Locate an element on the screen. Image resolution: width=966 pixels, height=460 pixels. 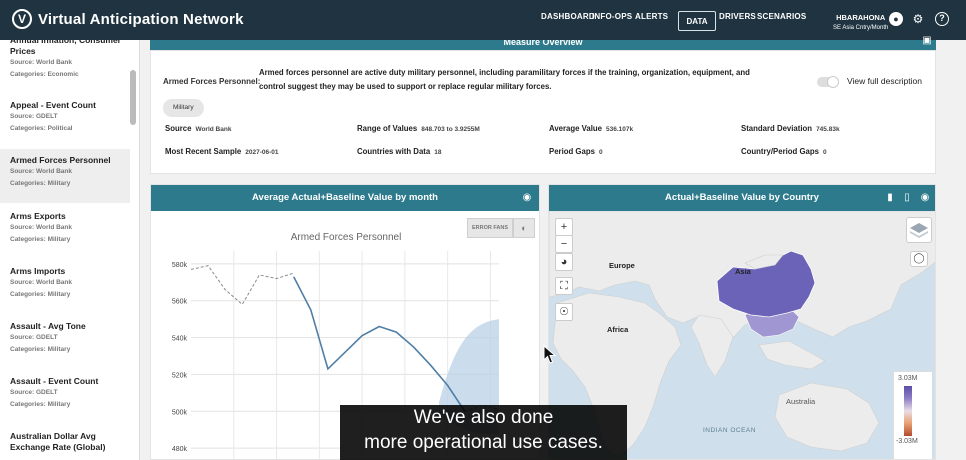
y-tick-label: 480k is located at coordinates (180, 449).